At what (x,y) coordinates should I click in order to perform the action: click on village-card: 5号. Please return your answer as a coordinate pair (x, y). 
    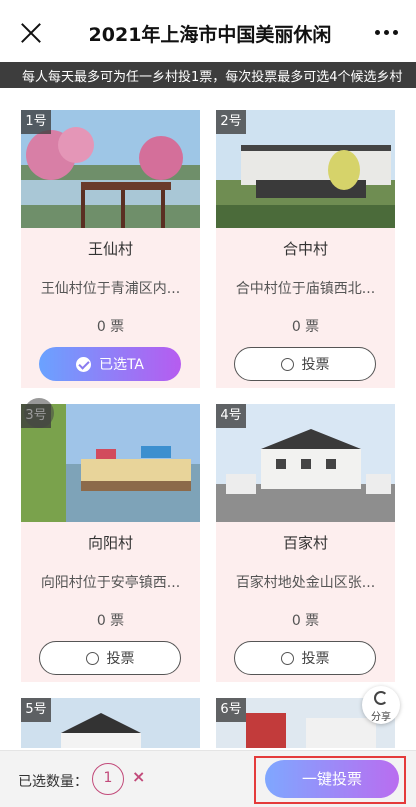
    Looking at the image, I should click on (110, 723).